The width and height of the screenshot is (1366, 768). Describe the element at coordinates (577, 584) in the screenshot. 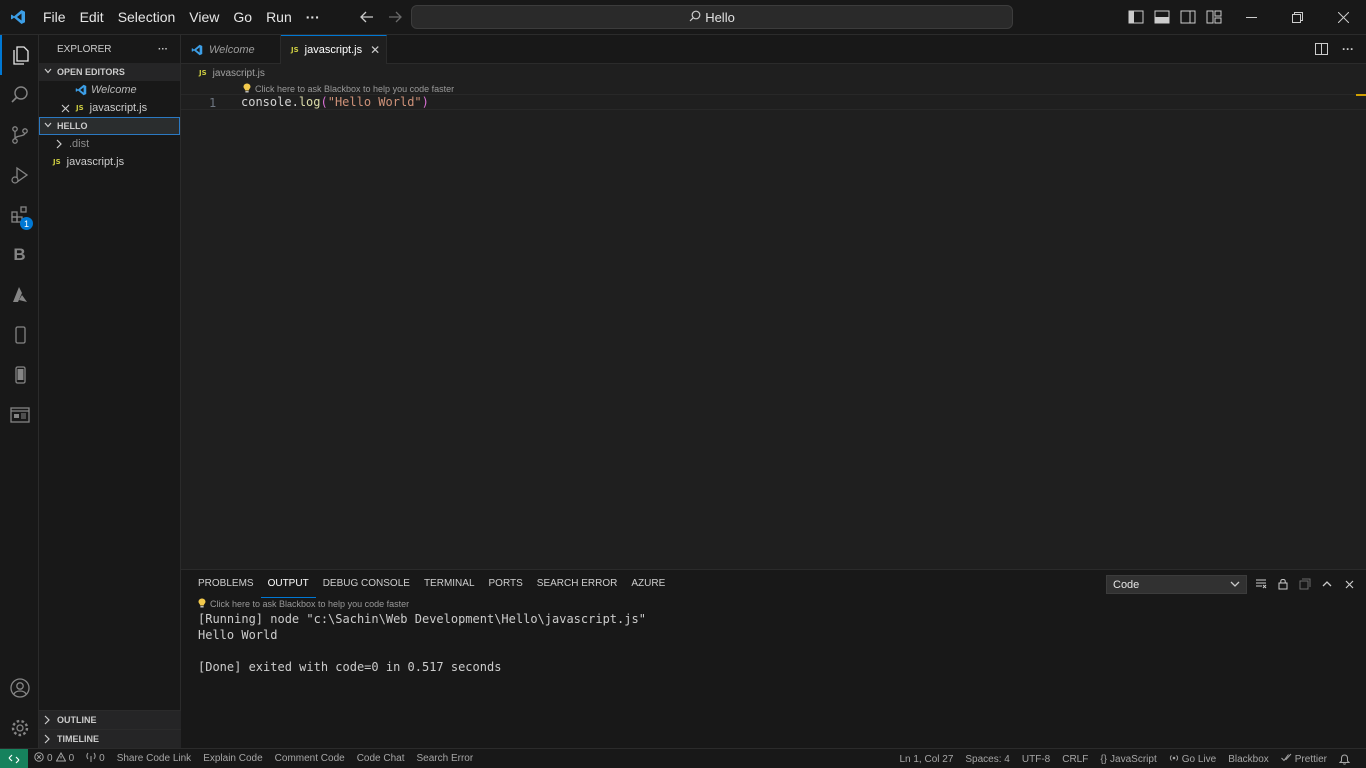

I see `panel-tab-search-error: SEARCH ERROR` at that location.